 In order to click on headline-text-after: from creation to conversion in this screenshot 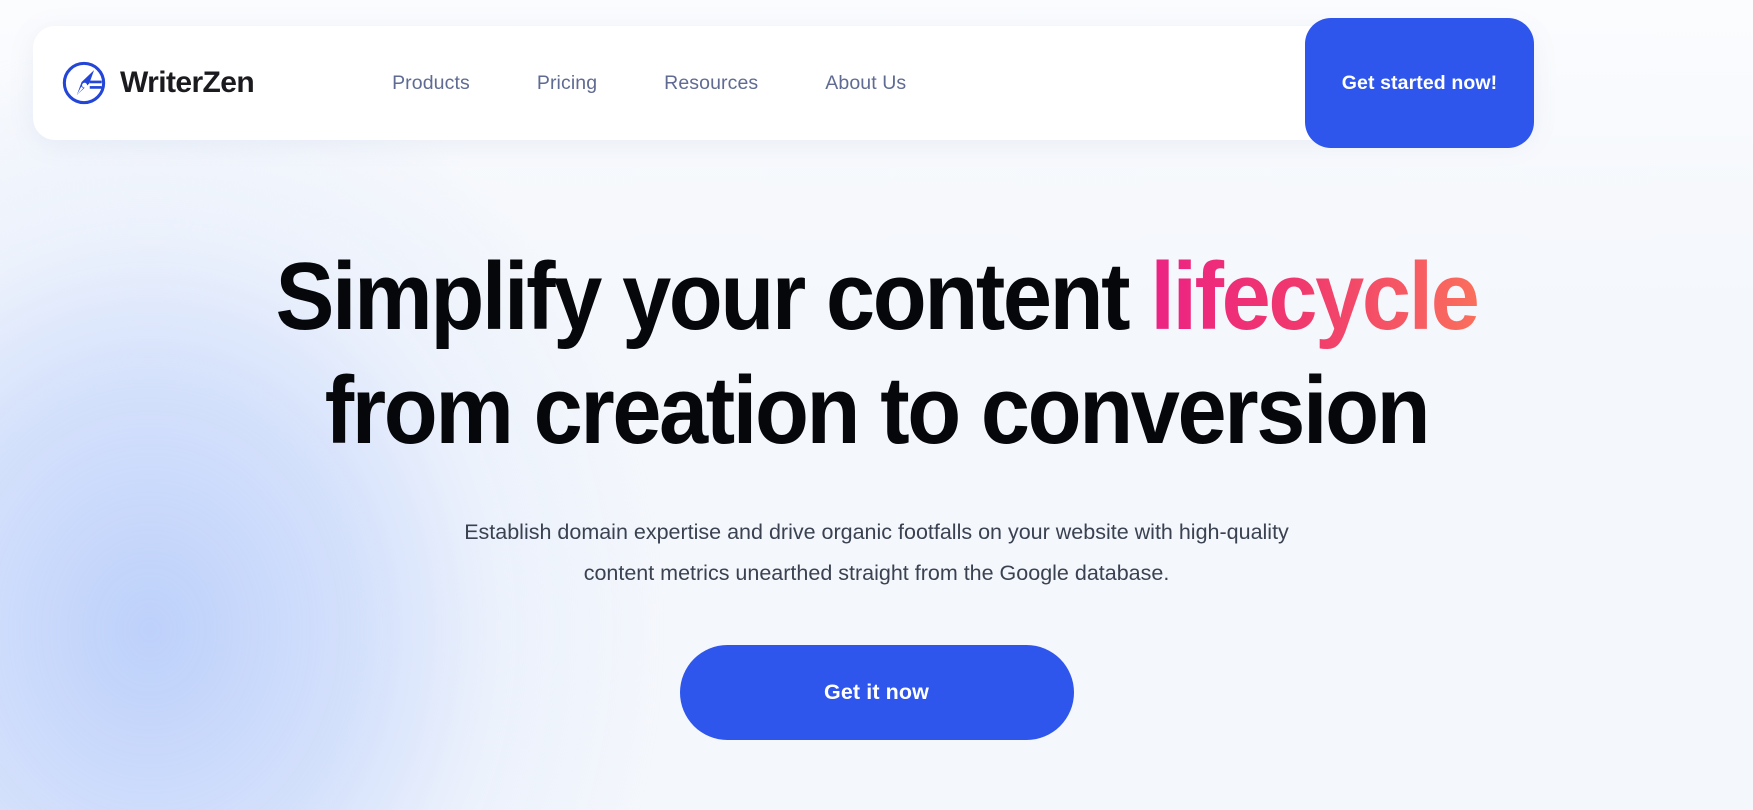, I will do `click(877, 411)`.